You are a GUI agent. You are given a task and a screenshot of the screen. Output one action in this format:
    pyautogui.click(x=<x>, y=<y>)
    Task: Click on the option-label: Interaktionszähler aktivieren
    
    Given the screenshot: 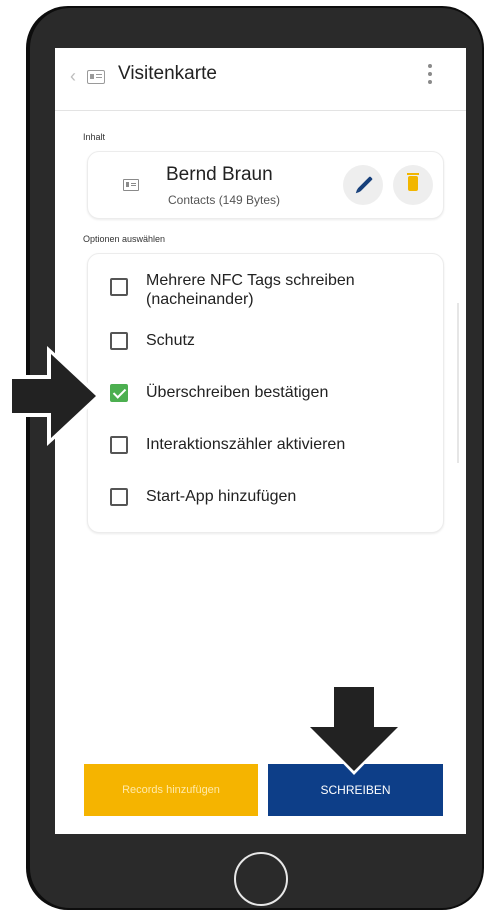 What is the action you would take?
    pyautogui.click(x=246, y=444)
    